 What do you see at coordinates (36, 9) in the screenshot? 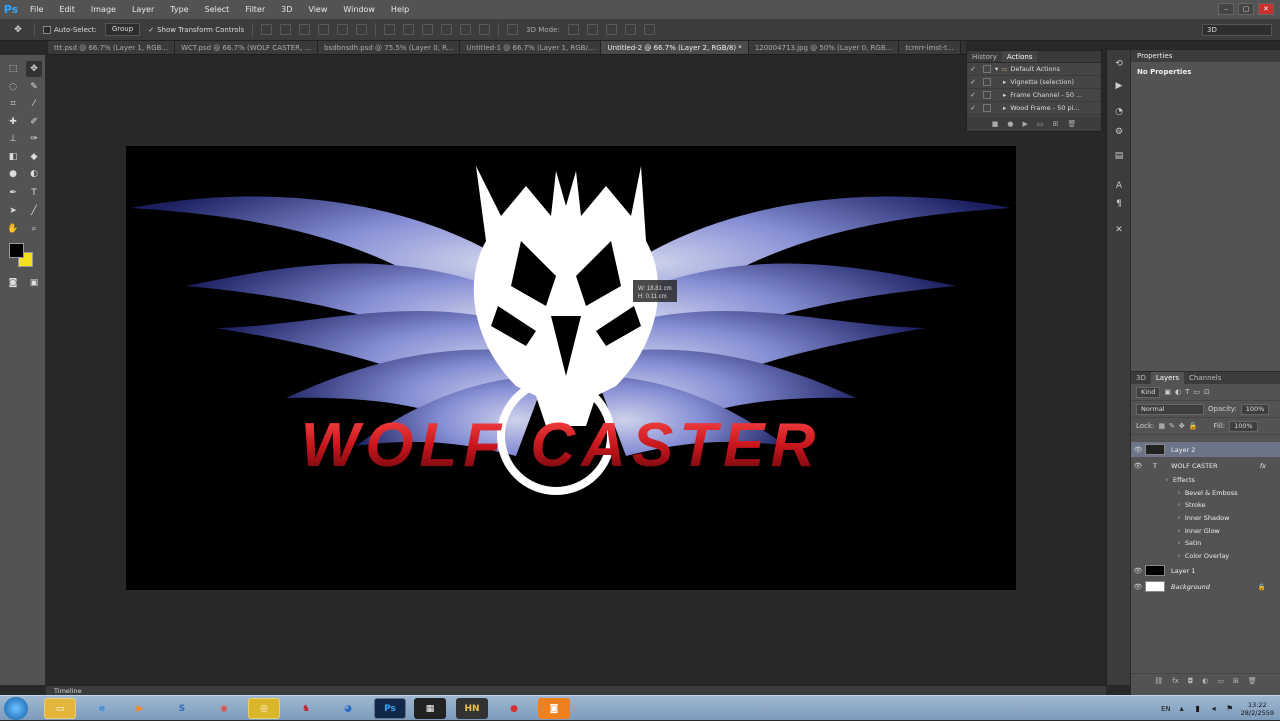
I see `menu-file: File` at bounding box center [36, 9].